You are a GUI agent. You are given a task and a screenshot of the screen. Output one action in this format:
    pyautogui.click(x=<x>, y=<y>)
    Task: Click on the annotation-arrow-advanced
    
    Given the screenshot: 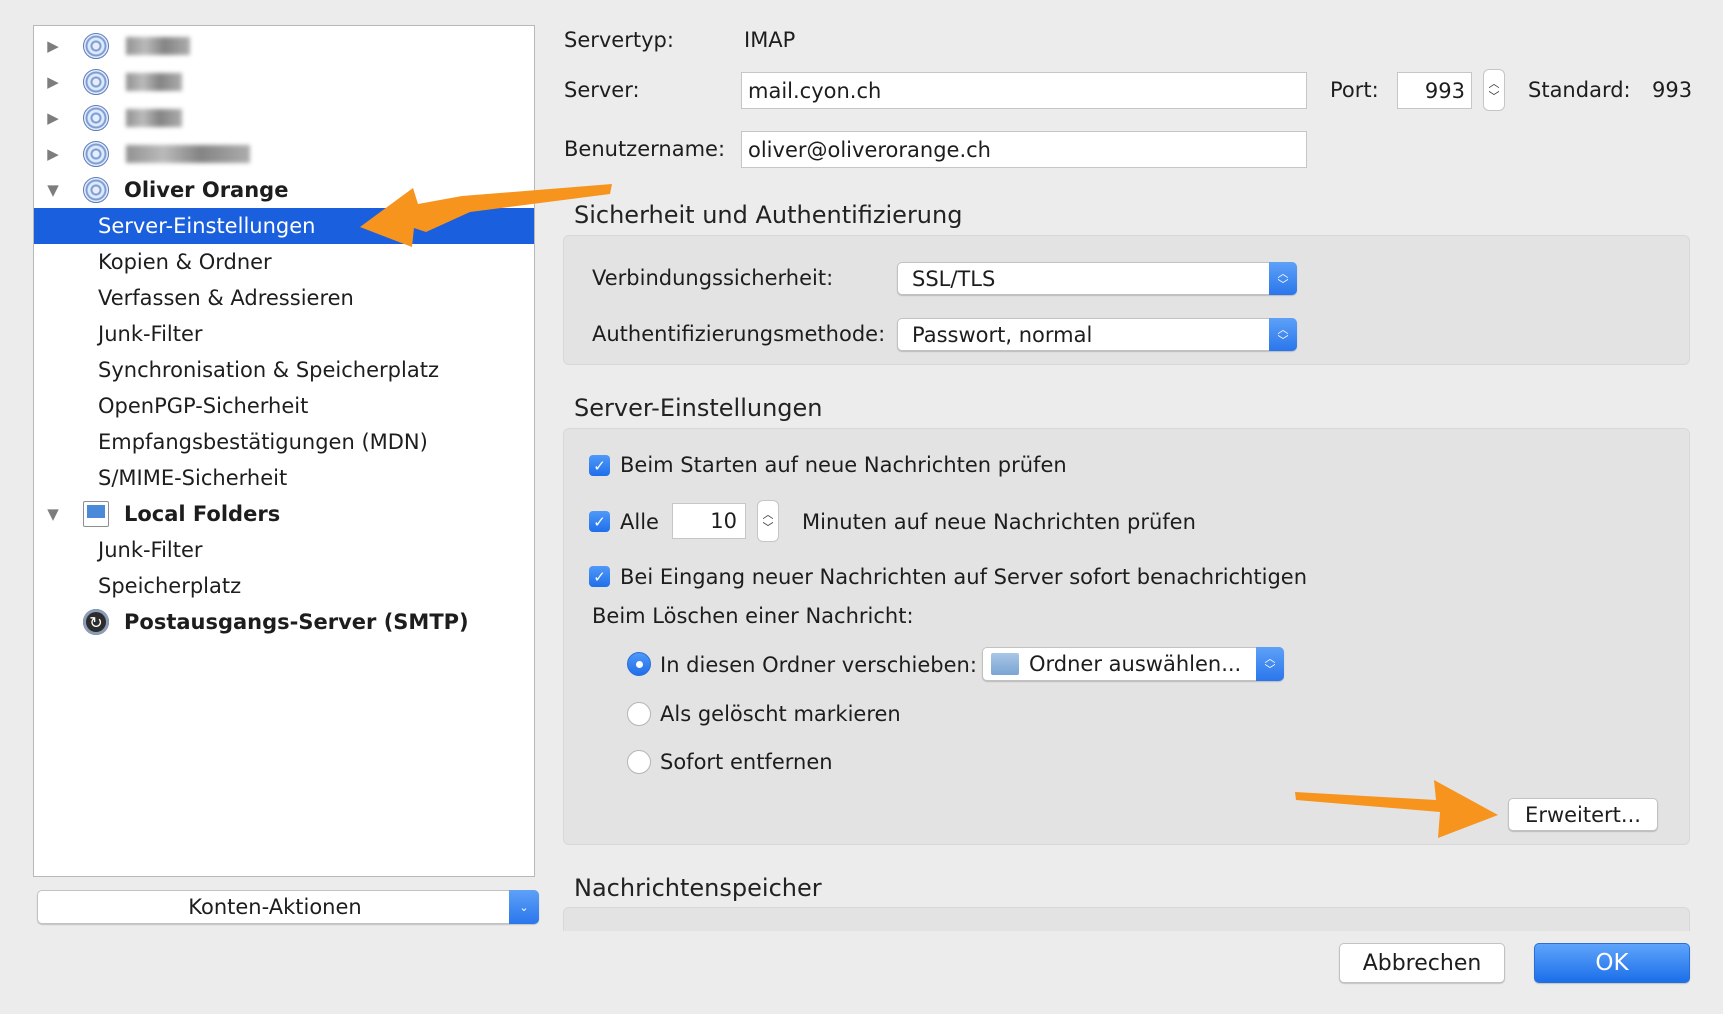 What is the action you would take?
    pyautogui.click(x=1396, y=809)
    